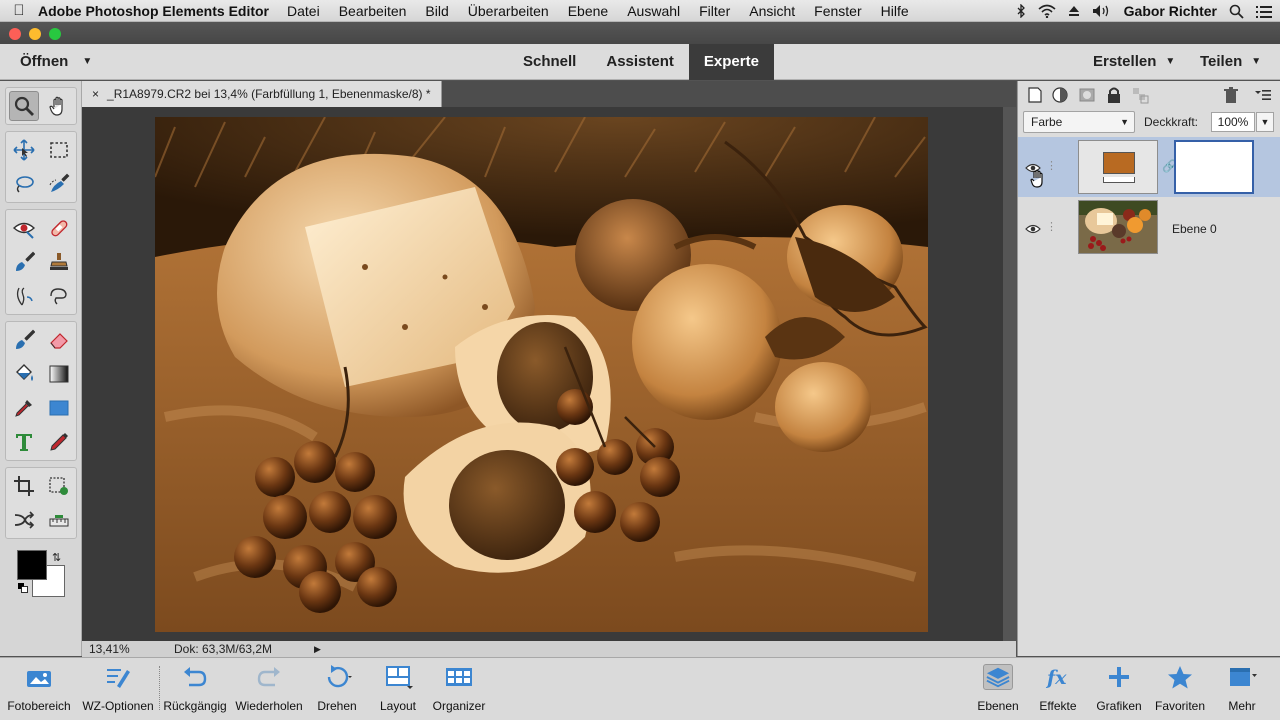  What do you see at coordinates (59, 374) in the screenshot?
I see `gradient-tool` at bounding box center [59, 374].